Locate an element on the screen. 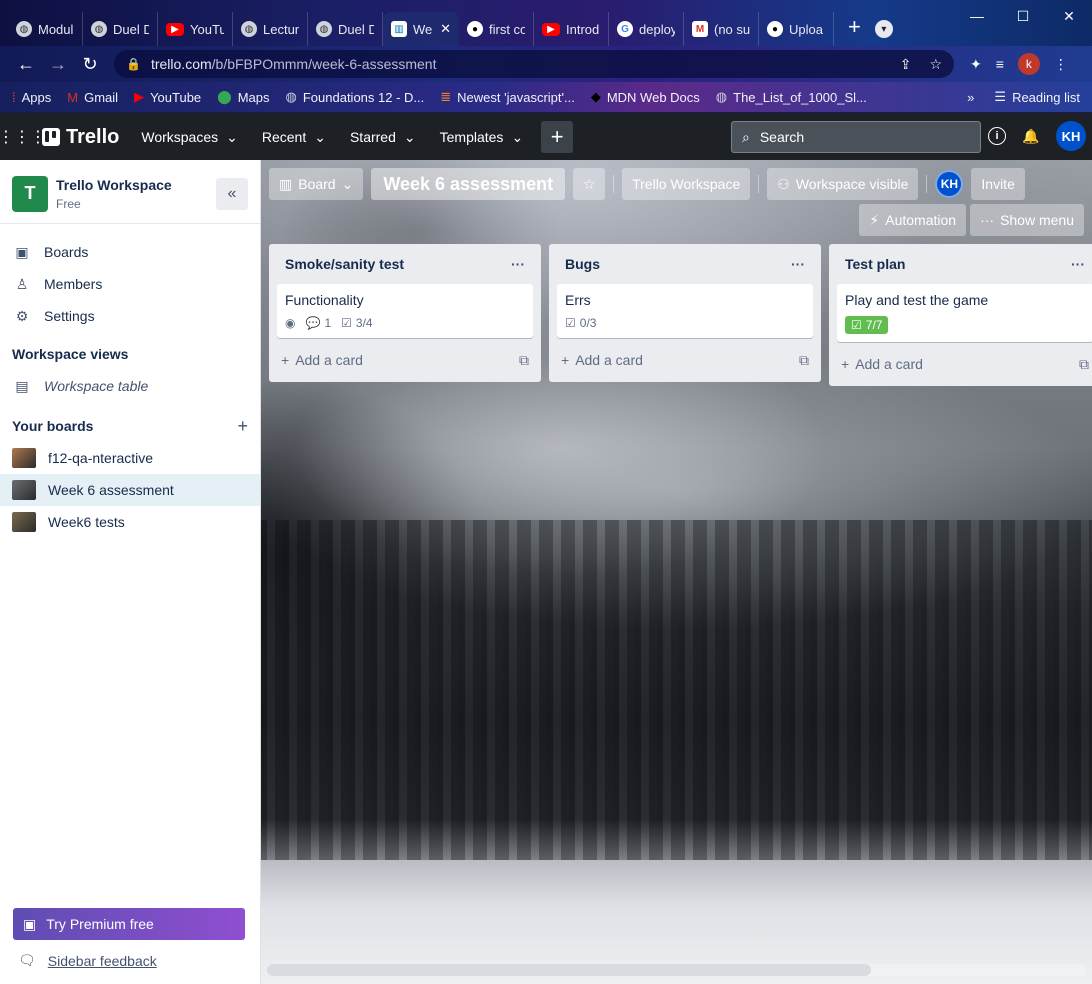  show-menu-button: ··· Show menu is located at coordinates (1027, 220).